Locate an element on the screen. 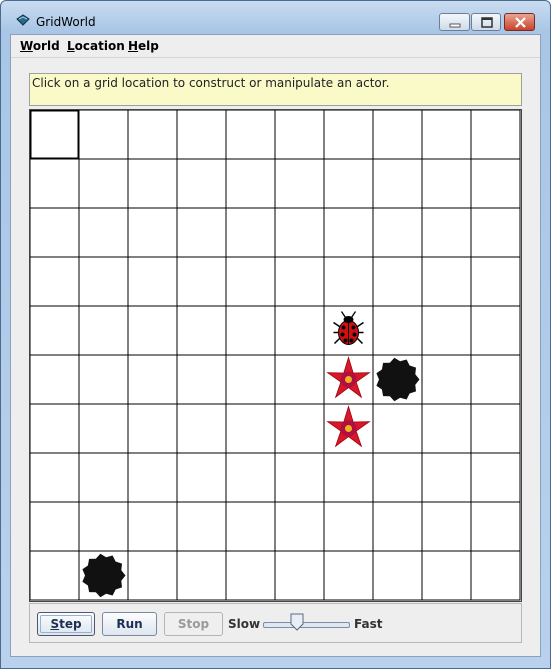 Image resolution: width=551 pixels, height=669 pixels. title-bar: GridWorld is located at coordinates (275, 17).